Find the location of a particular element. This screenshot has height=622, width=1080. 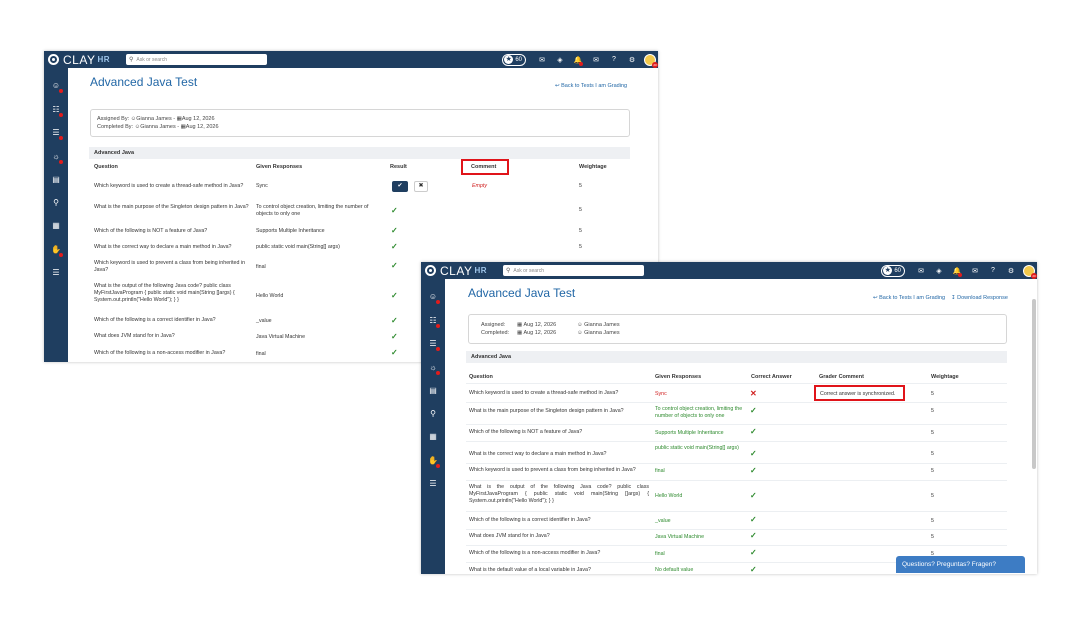

sidebar: ☺ ☷ ☰ ☼ ▤ ⚲ ▦ ✋ ☰ is located at coordinates (433, 426).